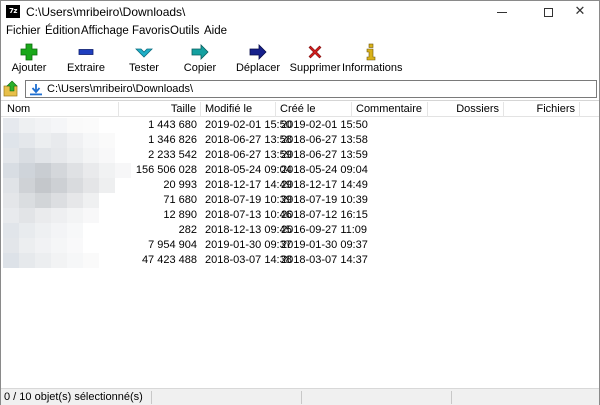 The width and height of the screenshot is (600, 405). What do you see at coordinates (248, 170) in the screenshot?
I see `file-modified: 2018-05-24 09:04` at bounding box center [248, 170].